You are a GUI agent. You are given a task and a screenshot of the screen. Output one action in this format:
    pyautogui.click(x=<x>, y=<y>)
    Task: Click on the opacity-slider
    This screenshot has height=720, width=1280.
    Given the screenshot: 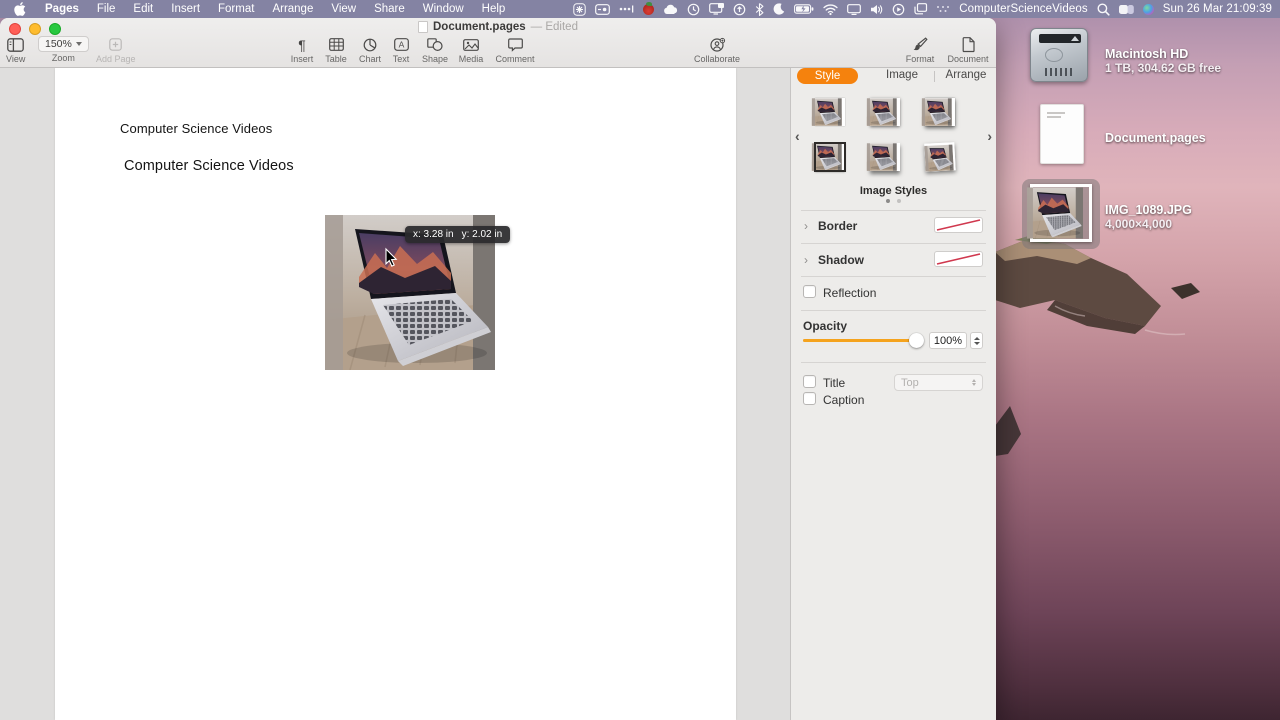 What is the action you would take?
    pyautogui.click(x=863, y=340)
    